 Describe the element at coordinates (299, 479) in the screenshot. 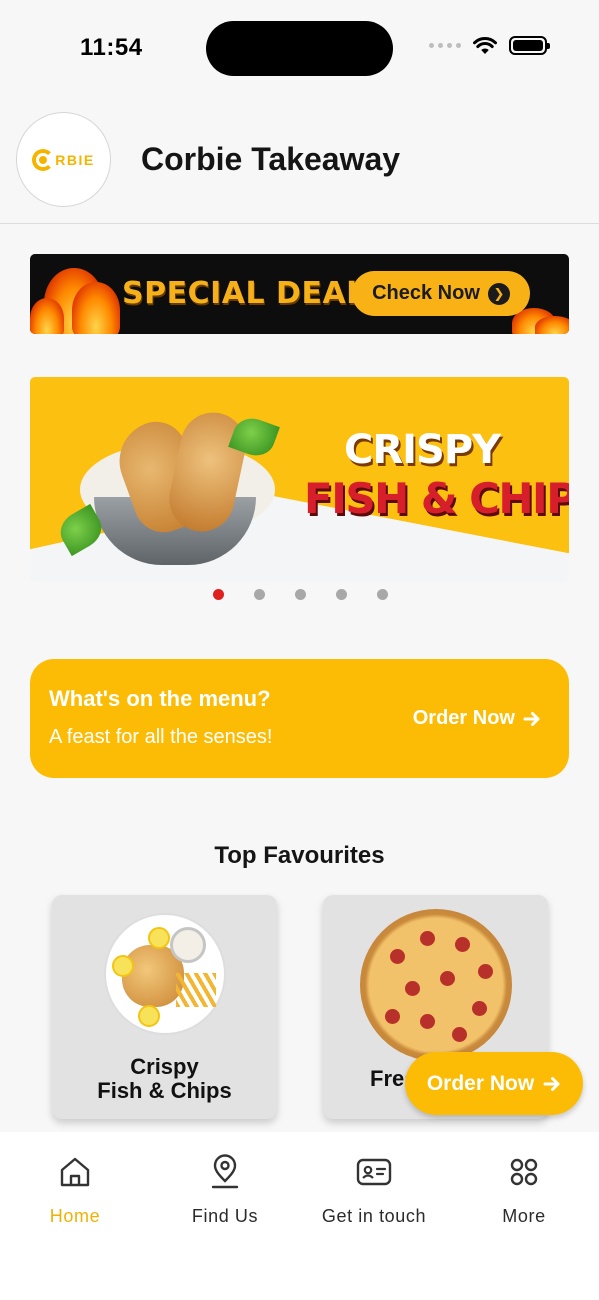

I see `hero-carousel-slide: CRISPY FISH & CHIPS` at that location.